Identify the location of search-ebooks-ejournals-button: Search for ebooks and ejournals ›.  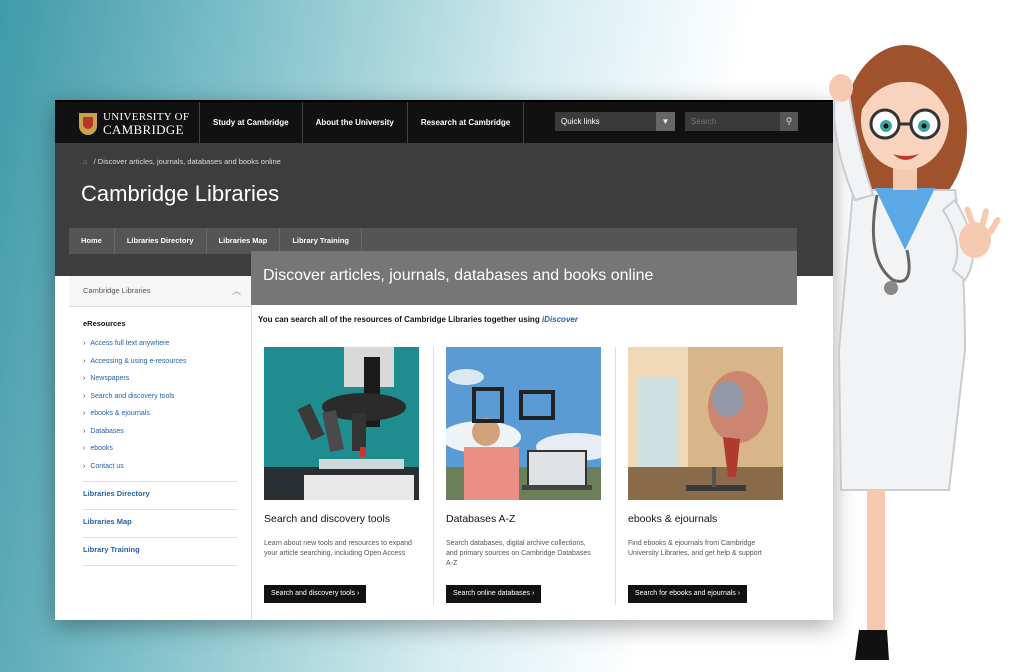
(688, 594).